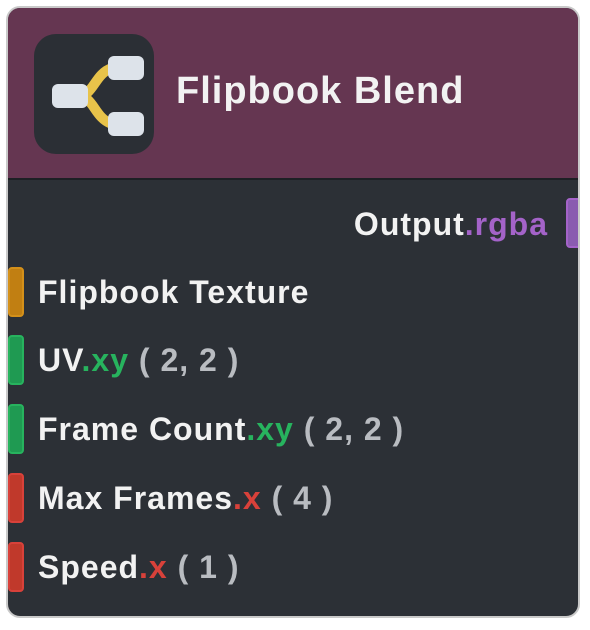  What do you see at coordinates (138, 360) in the screenshot?
I see `input-row-uv: UV.xy ( 2, 2 )` at bounding box center [138, 360].